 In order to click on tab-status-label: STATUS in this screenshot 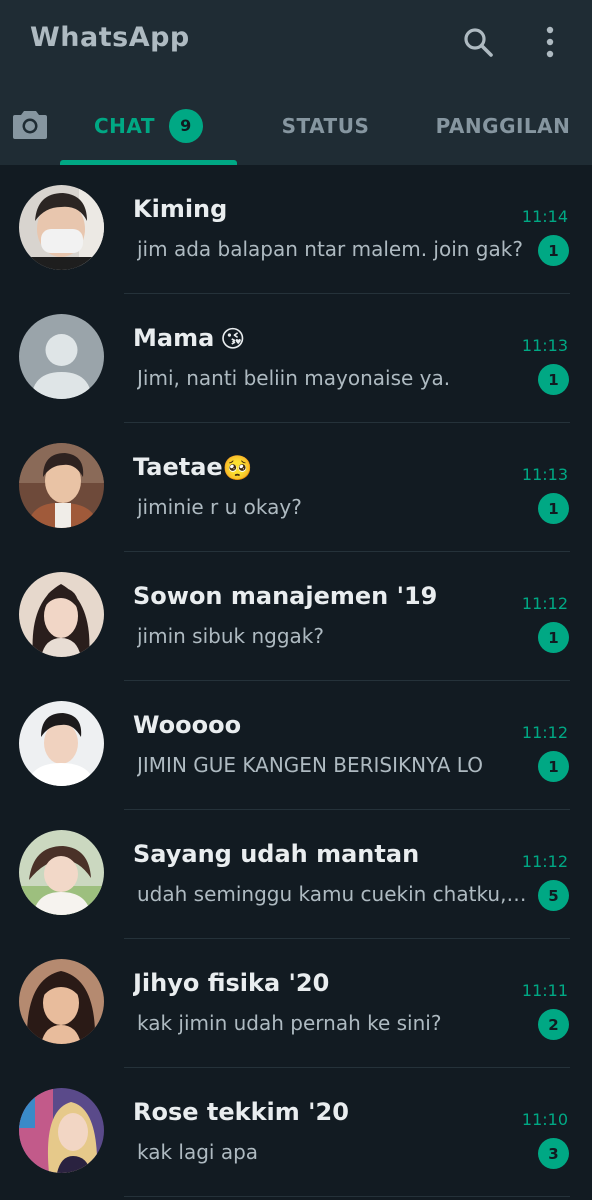, I will do `click(325, 125)`.